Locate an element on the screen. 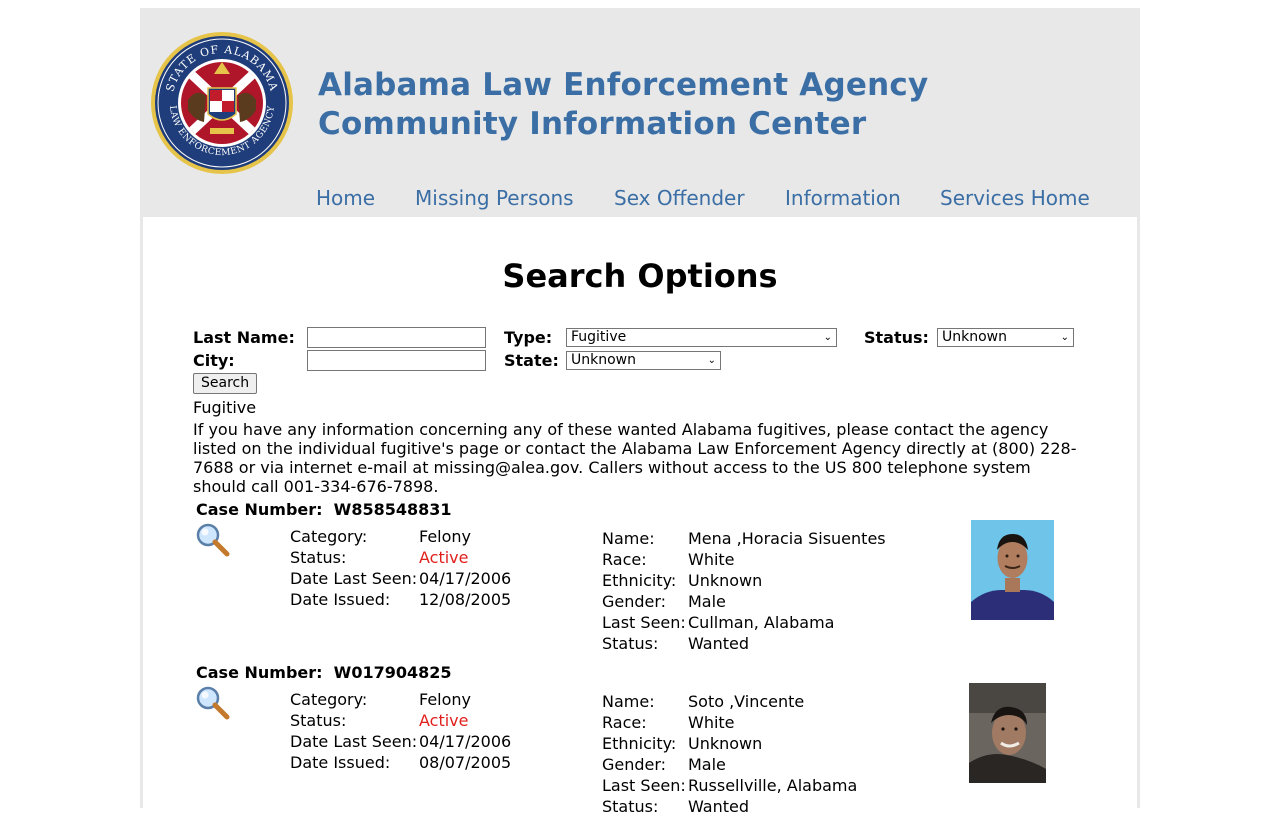 The height and width of the screenshot is (817, 1280). status-select: Unknown ⌄ is located at coordinates (1005, 337).